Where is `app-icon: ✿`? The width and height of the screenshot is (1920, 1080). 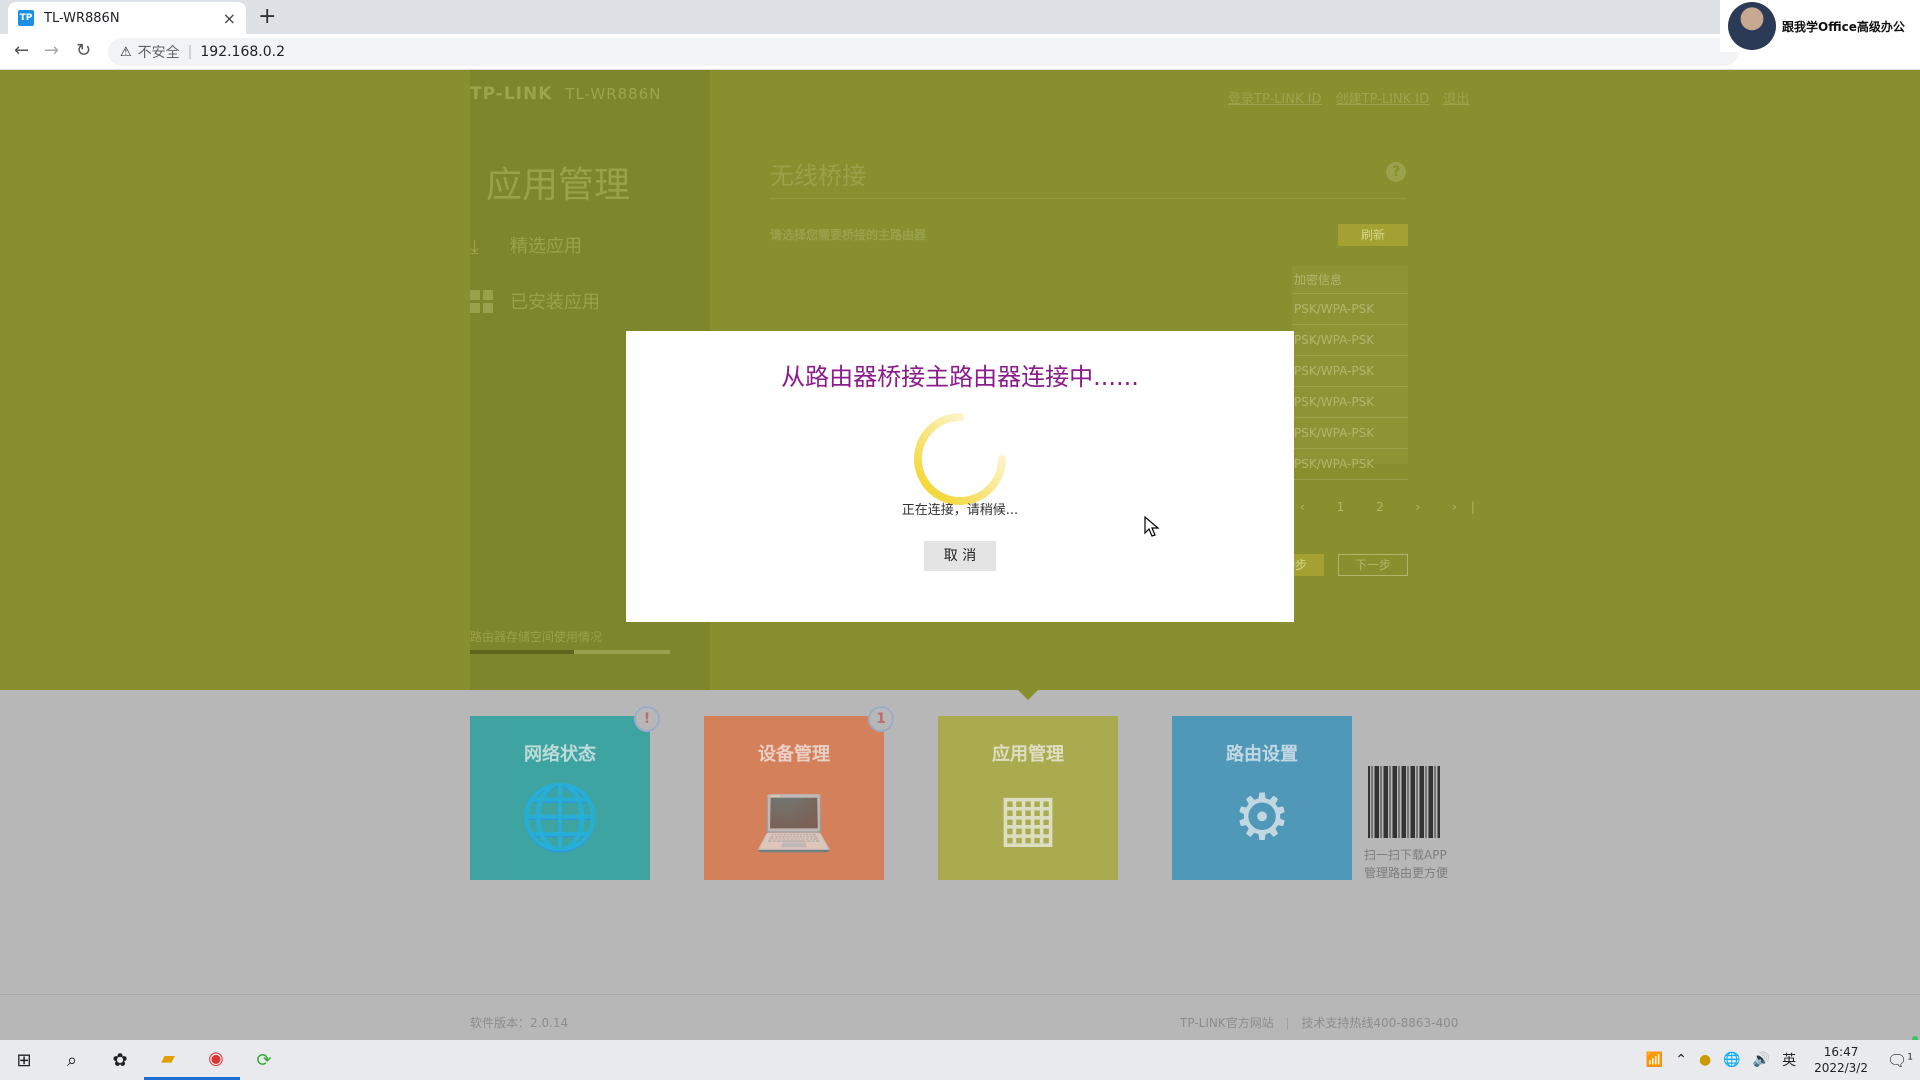
app-icon: ✿ is located at coordinates (120, 1060).